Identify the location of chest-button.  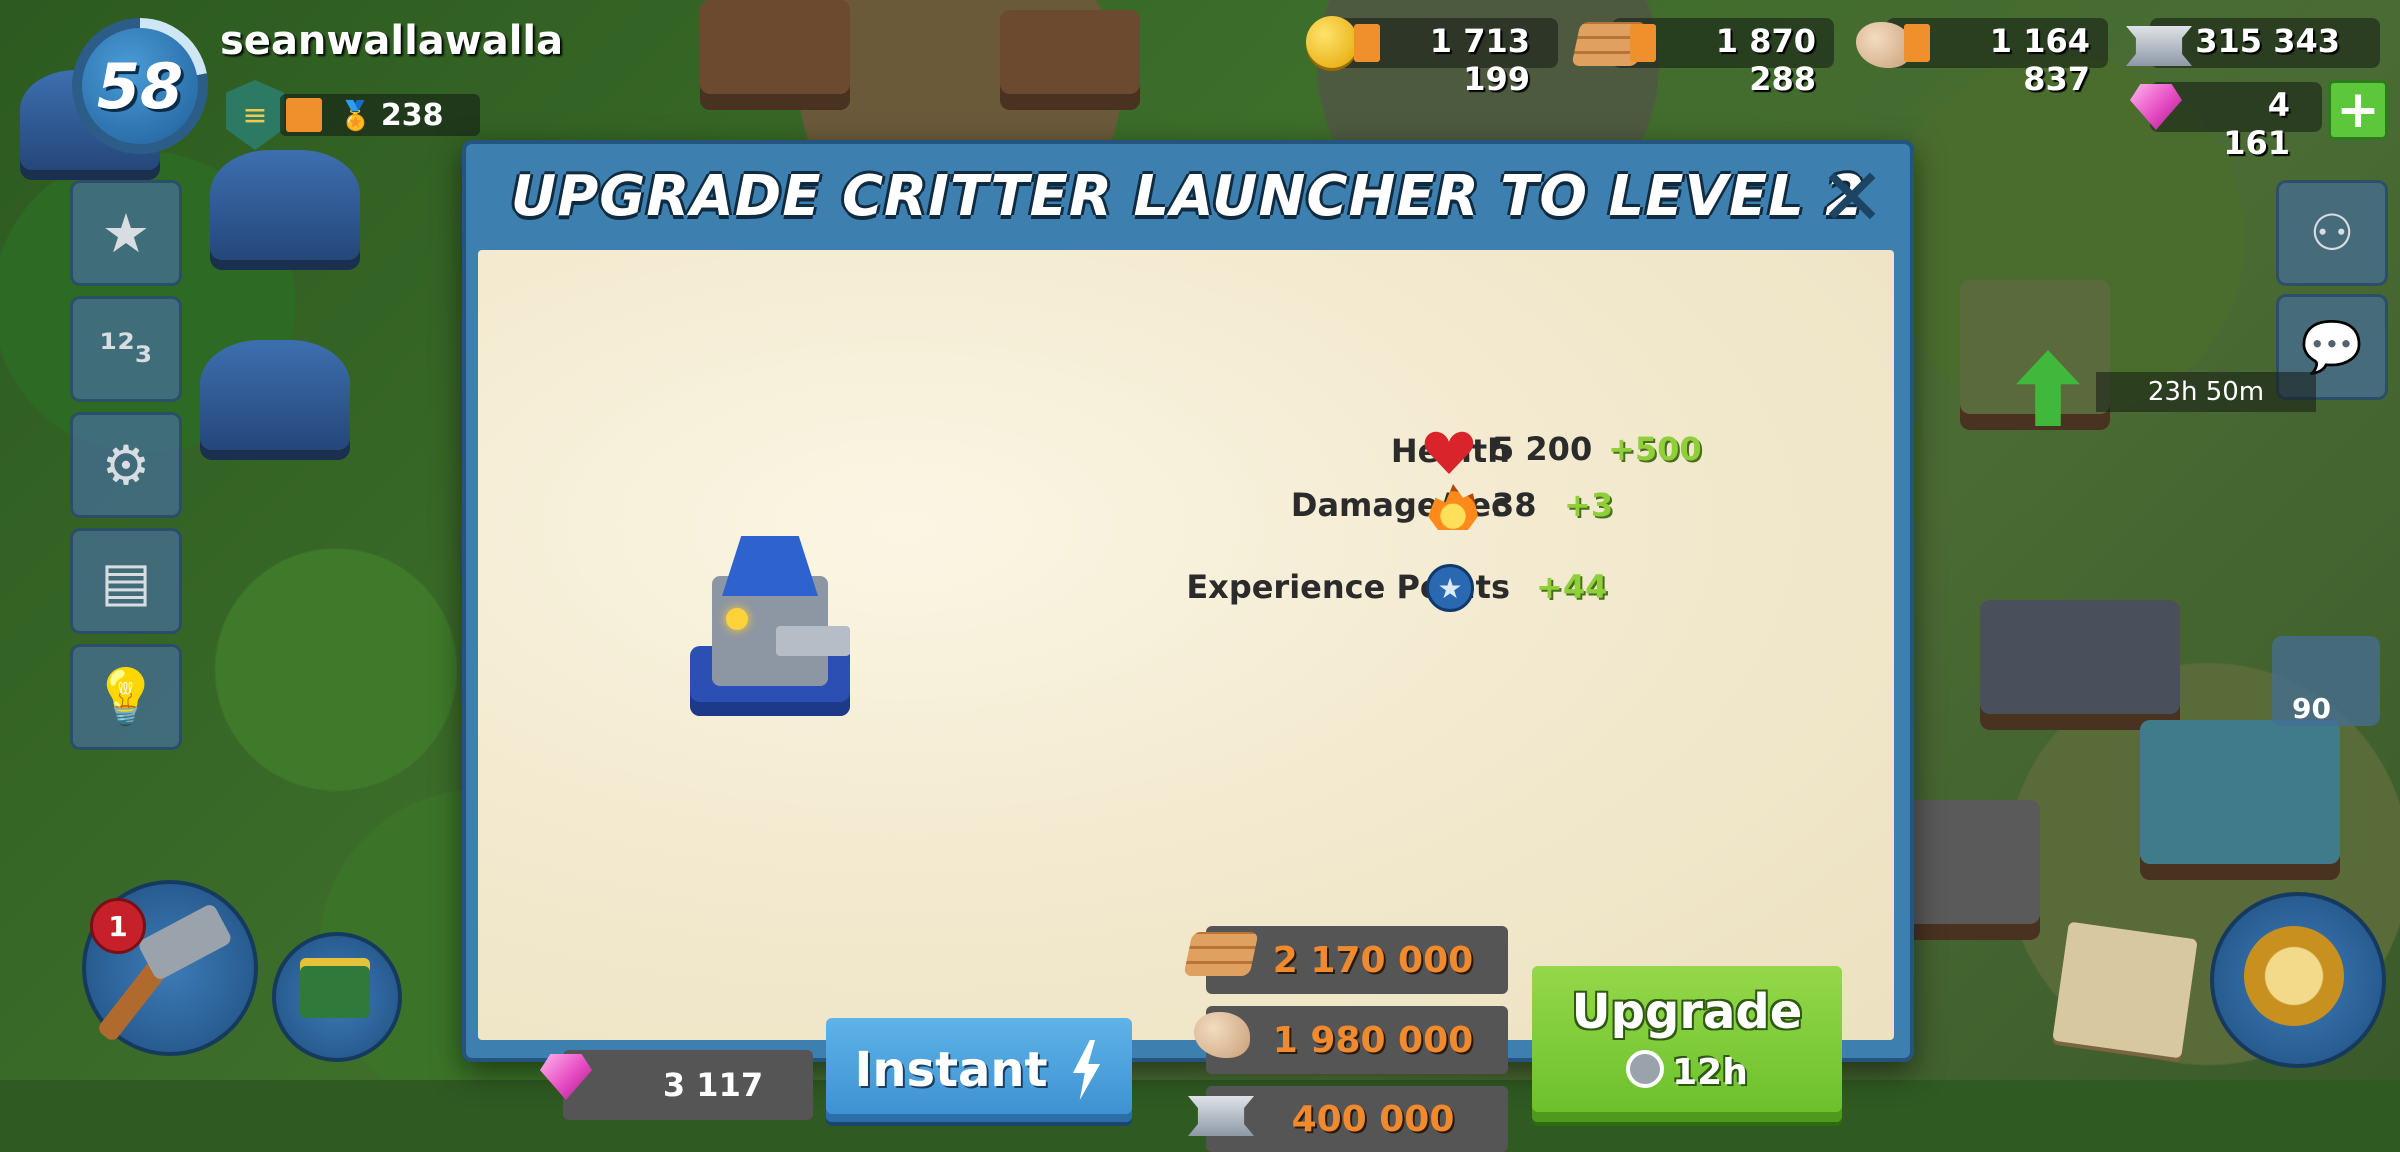
(337, 997).